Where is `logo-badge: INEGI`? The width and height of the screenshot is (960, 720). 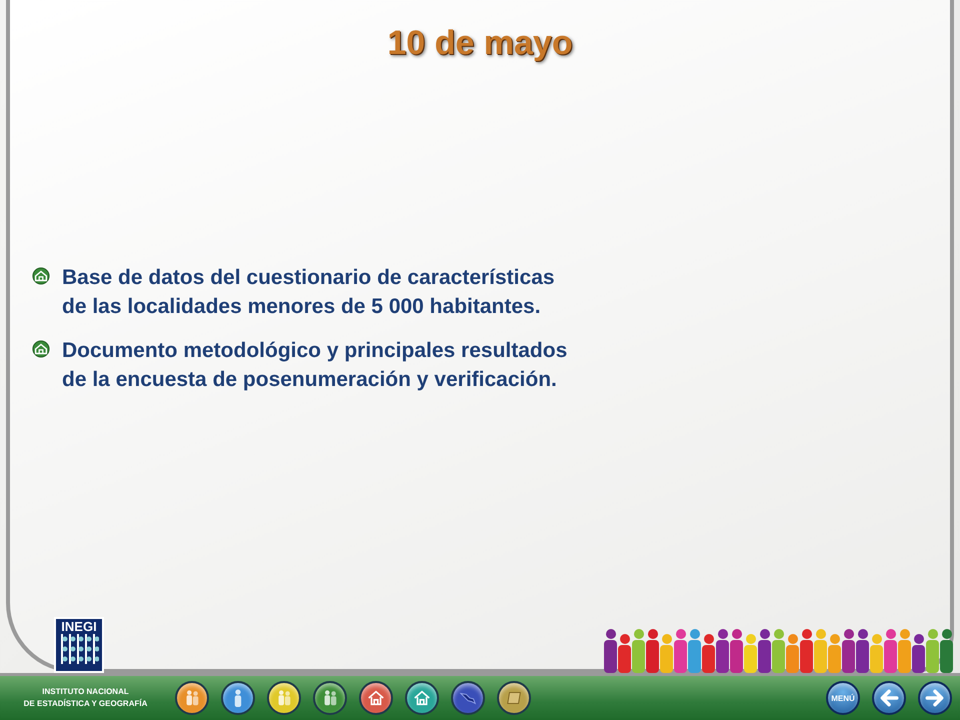
logo-badge: INEGI is located at coordinates (79, 645).